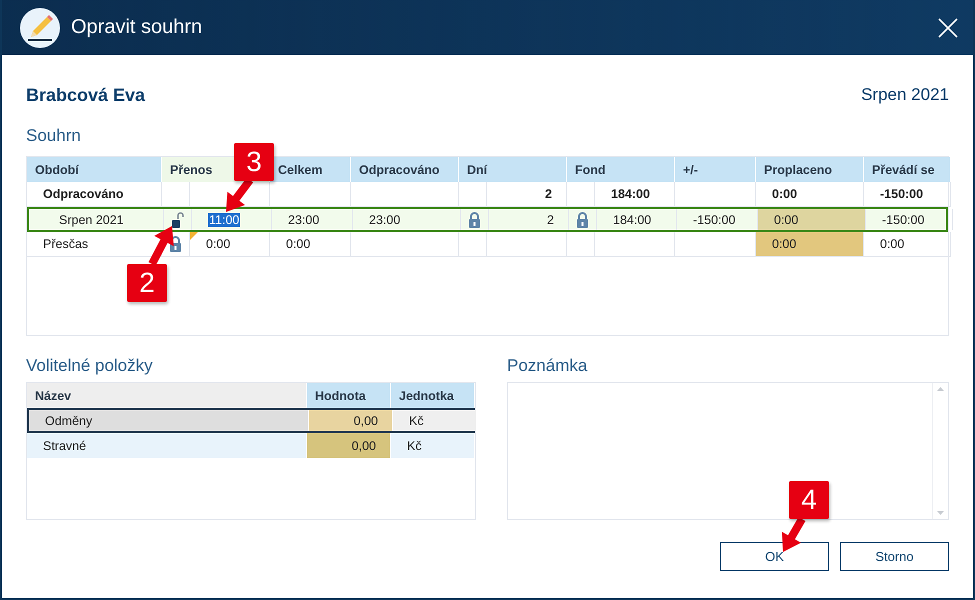 The width and height of the screenshot is (975, 600). Describe the element at coordinates (137, 27) in the screenshot. I see `window-title: Opravit souhrn` at that location.